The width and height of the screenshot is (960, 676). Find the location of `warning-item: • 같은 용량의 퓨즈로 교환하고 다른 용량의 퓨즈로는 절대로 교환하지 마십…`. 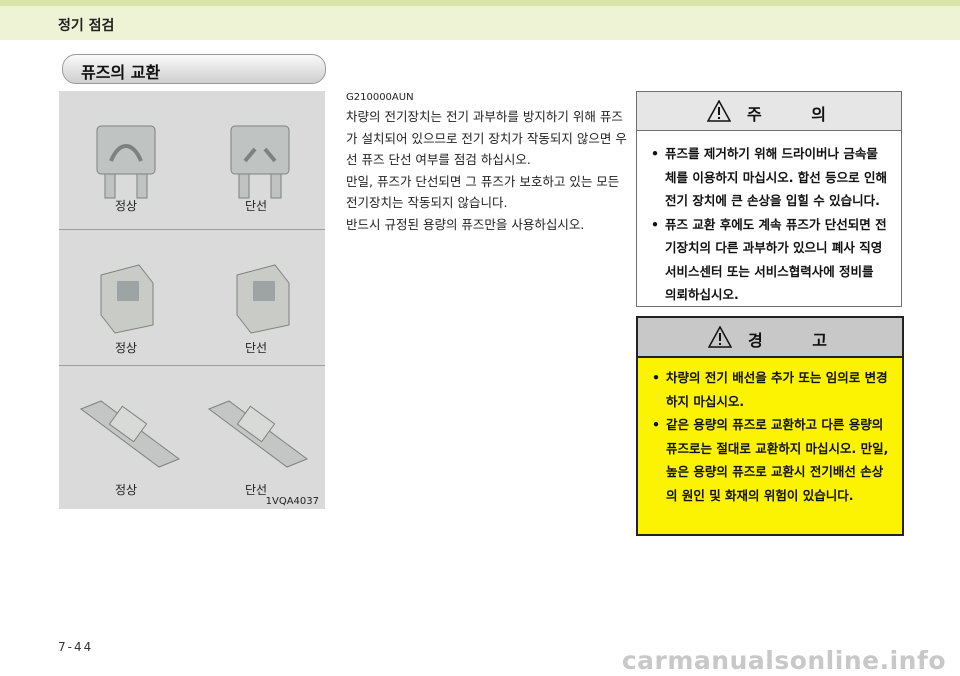

warning-item: • 같은 용량의 퓨즈로 교환하고 다른 용량의 퓨즈로는 절대로 교환하지 마십… is located at coordinates (771, 460).